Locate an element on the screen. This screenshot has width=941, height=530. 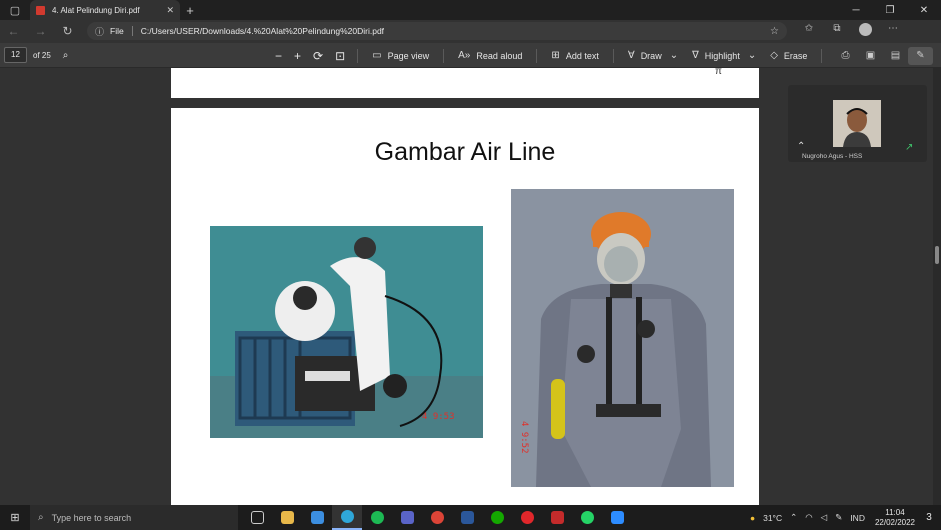
pdf-icon is located at coordinates (40, 10).